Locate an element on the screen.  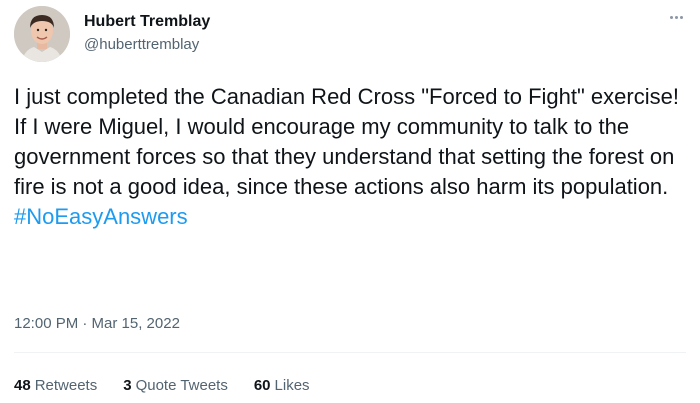
likes-label: Likes is located at coordinates (292, 385).